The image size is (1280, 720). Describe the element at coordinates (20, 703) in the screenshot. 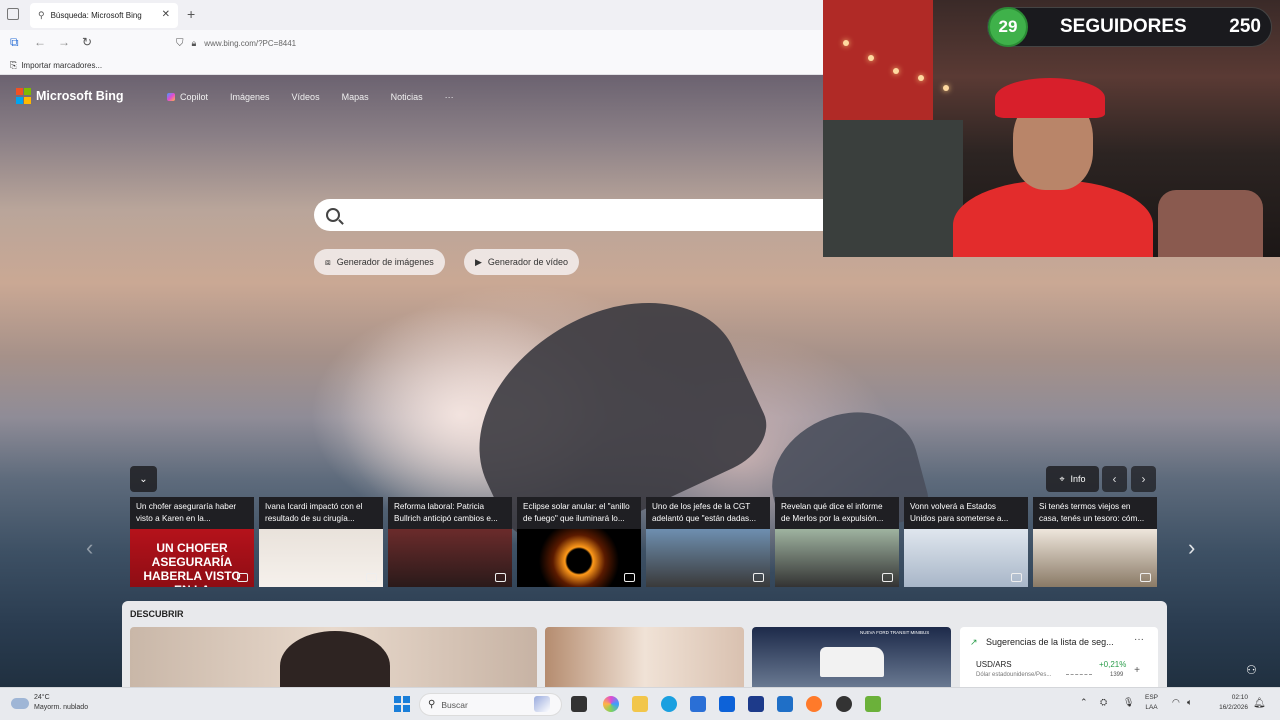

I see `cloud-icon` at that location.